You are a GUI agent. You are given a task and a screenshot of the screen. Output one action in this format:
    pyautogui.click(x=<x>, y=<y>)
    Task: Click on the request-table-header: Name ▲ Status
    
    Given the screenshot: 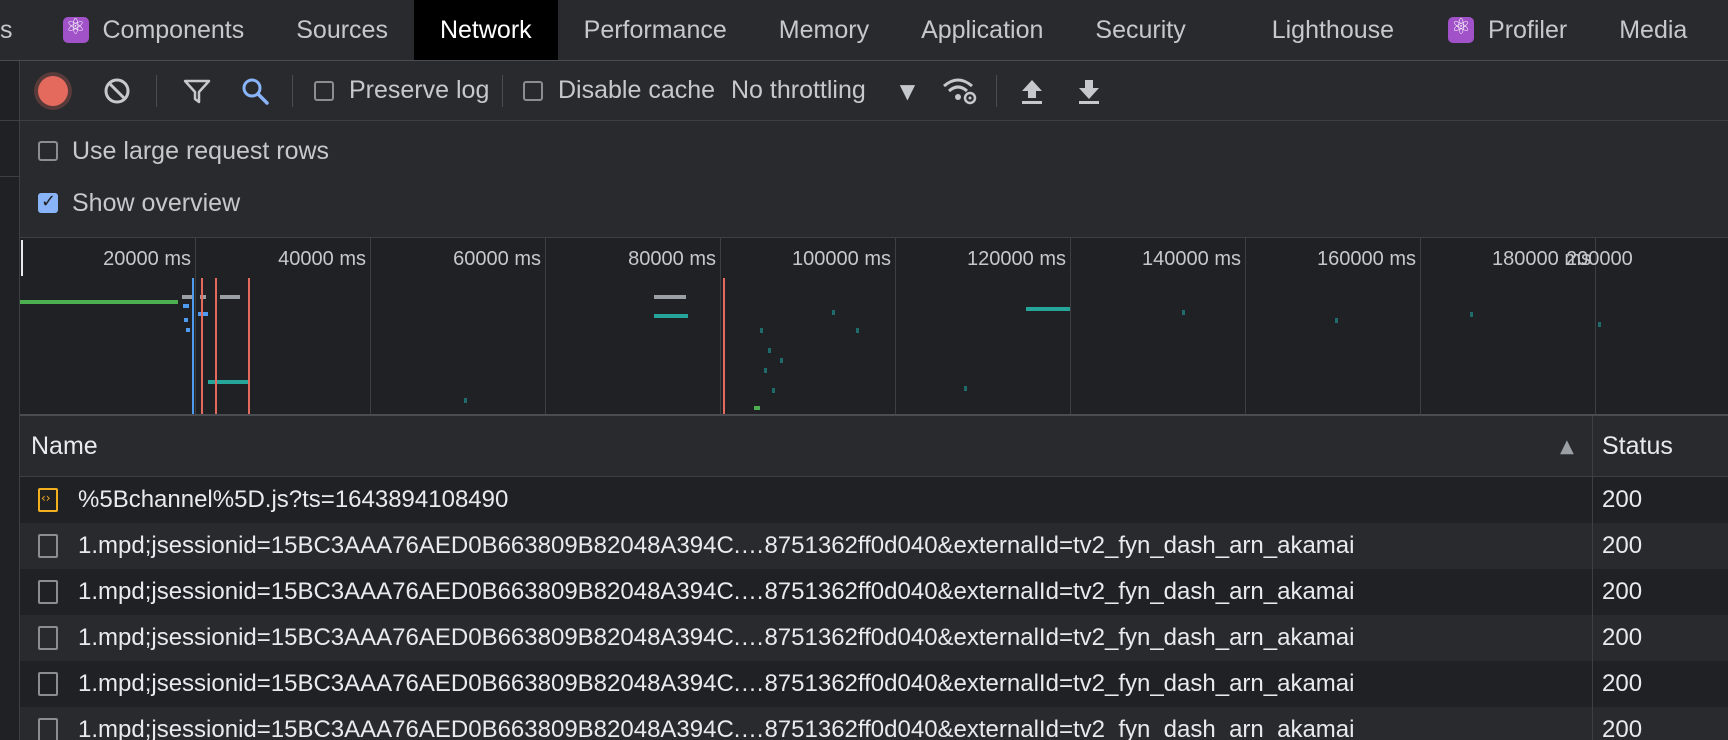 What is the action you would take?
    pyautogui.click(x=874, y=446)
    